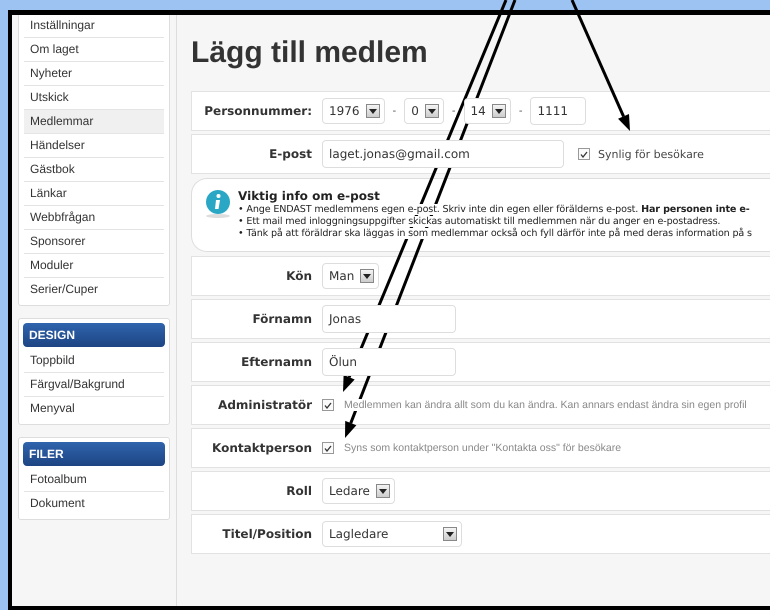 This screenshot has width=770, height=610. Describe the element at coordinates (392, 534) in the screenshot. I see `dropdown: Lagledare` at that location.